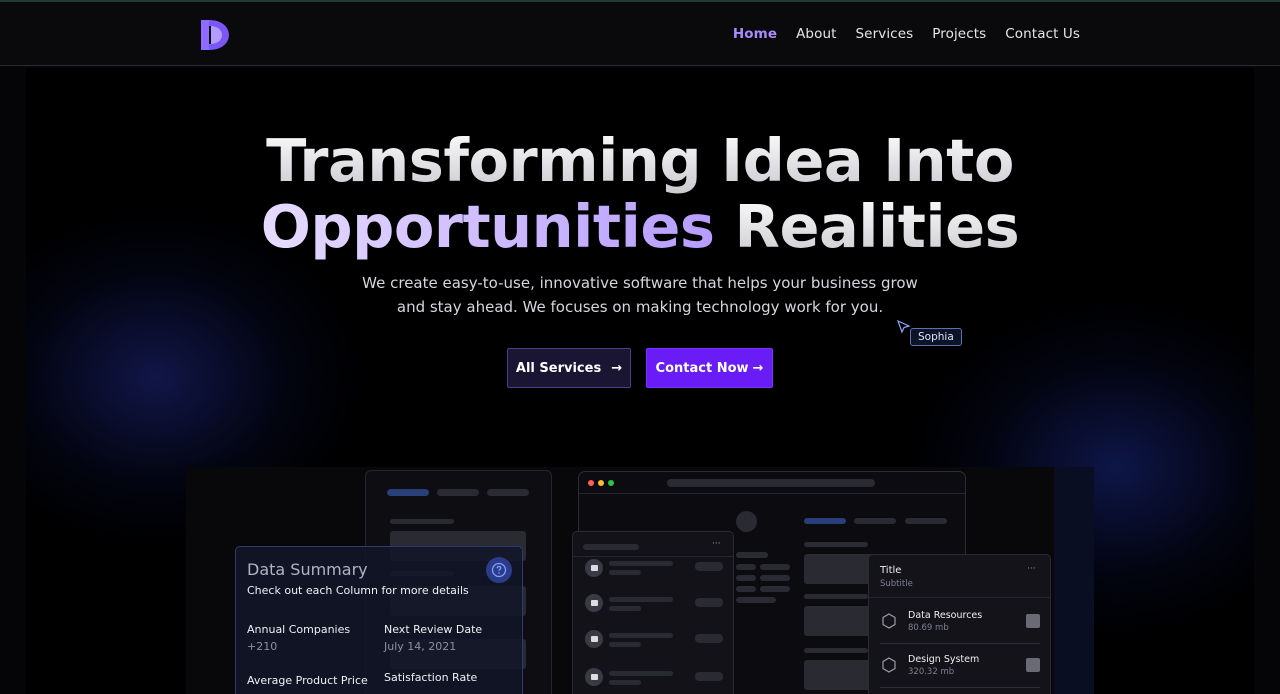 This screenshot has width=1280, height=694. Describe the element at coordinates (420, 646) in the screenshot. I see `next-review-value: July 14, 2021` at that location.